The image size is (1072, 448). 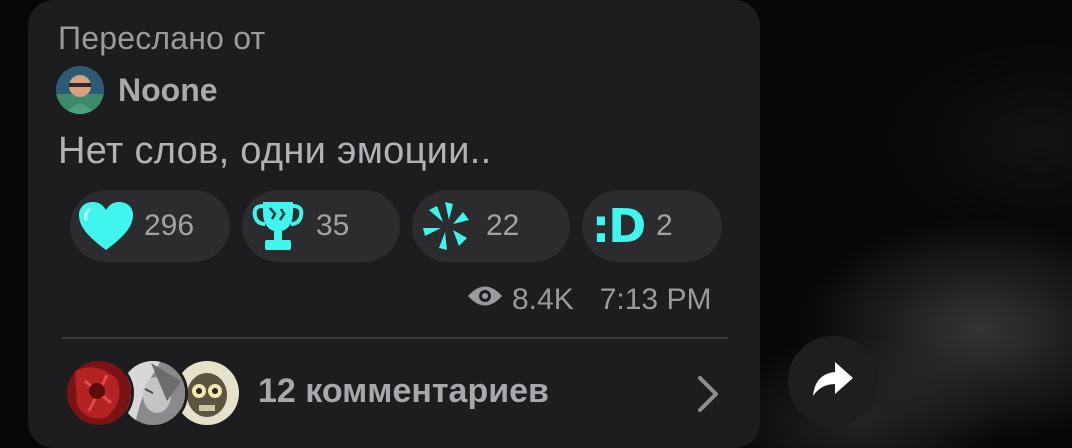 I want to click on reaction-burst: 22, so click(x=491, y=226).